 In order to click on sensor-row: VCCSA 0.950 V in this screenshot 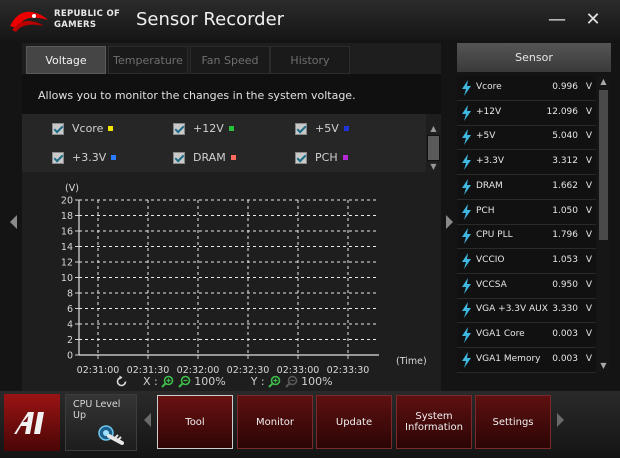, I will do `click(526, 286)`.